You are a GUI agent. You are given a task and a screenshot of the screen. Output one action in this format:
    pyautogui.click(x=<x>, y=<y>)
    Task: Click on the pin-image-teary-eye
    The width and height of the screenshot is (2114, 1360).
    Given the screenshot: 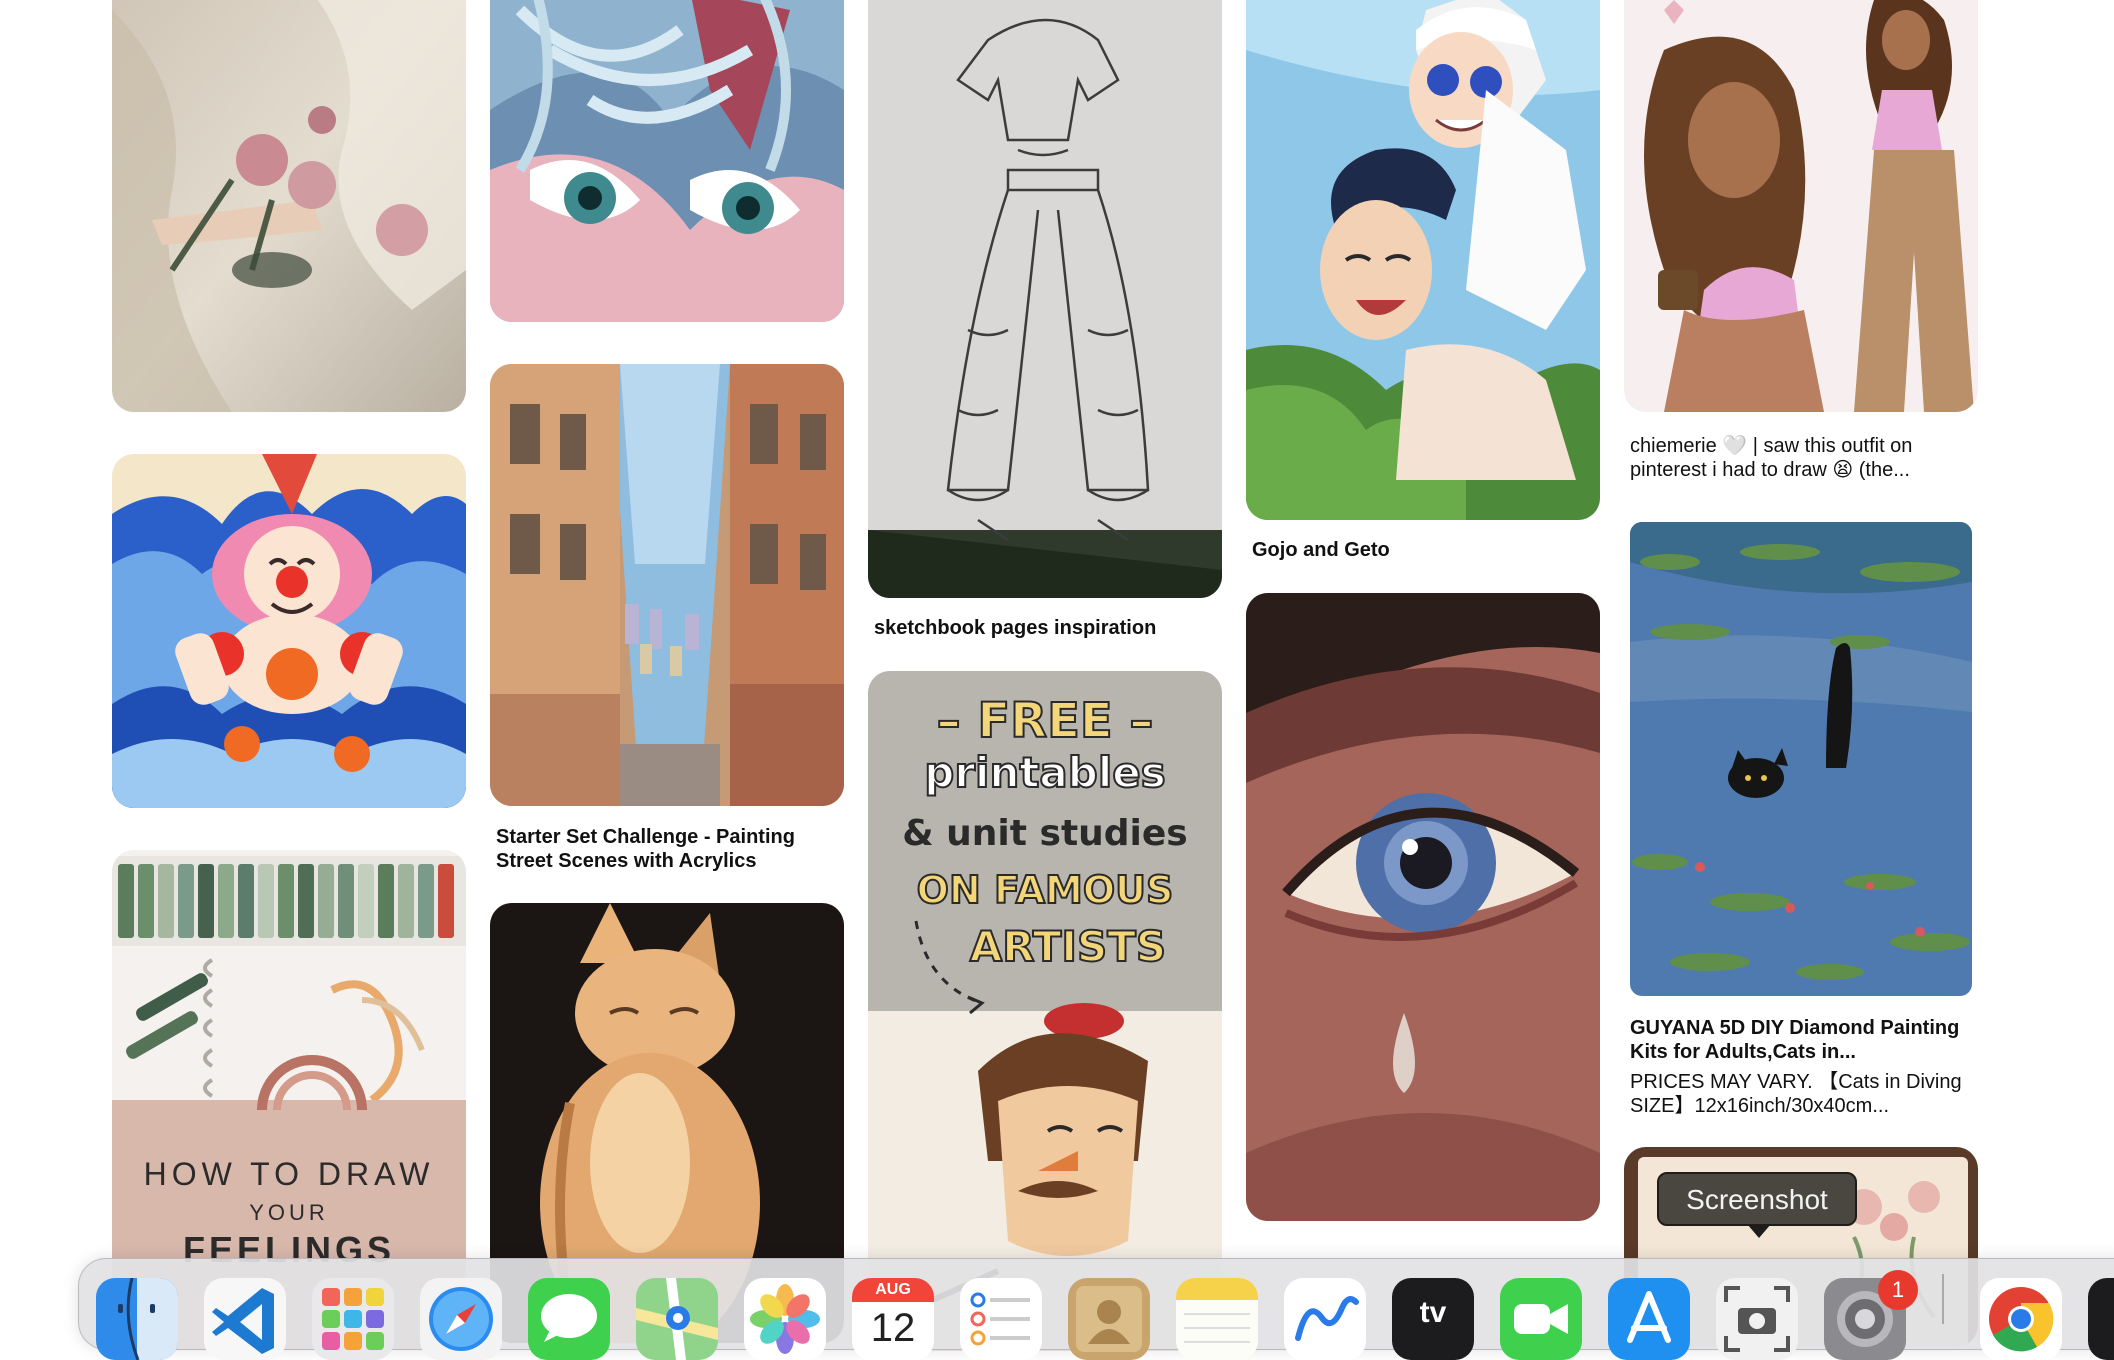 What is the action you would take?
    pyautogui.click(x=1423, y=907)
    